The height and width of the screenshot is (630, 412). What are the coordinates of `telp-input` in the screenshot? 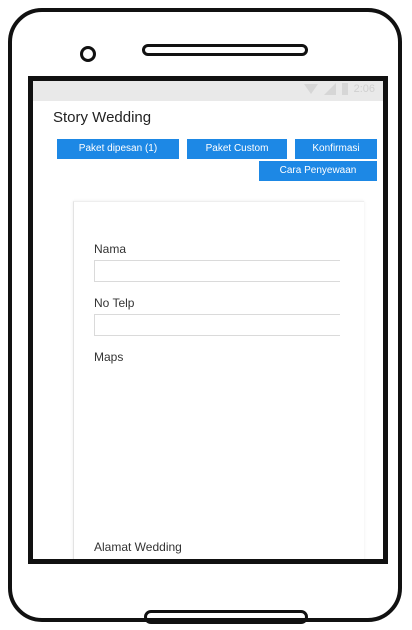 It's located at (217, 325).